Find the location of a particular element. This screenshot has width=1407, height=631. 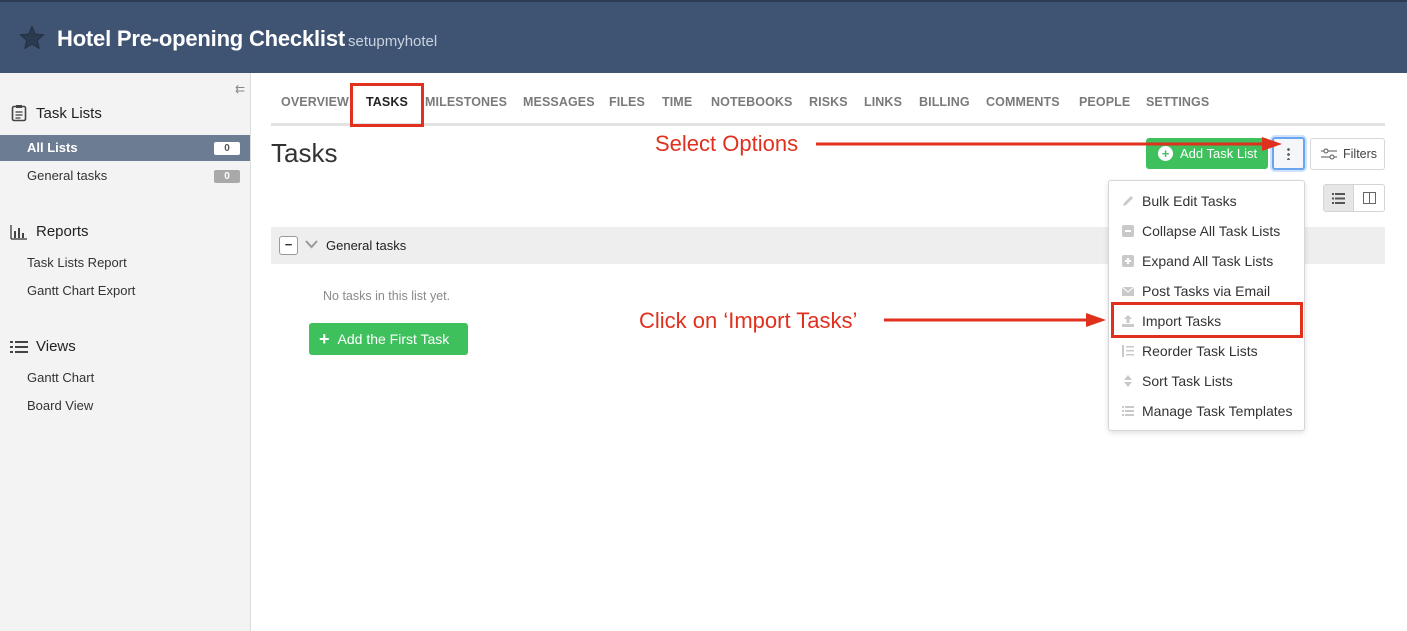

list-view-icon is located at coordinates (1338, 198).